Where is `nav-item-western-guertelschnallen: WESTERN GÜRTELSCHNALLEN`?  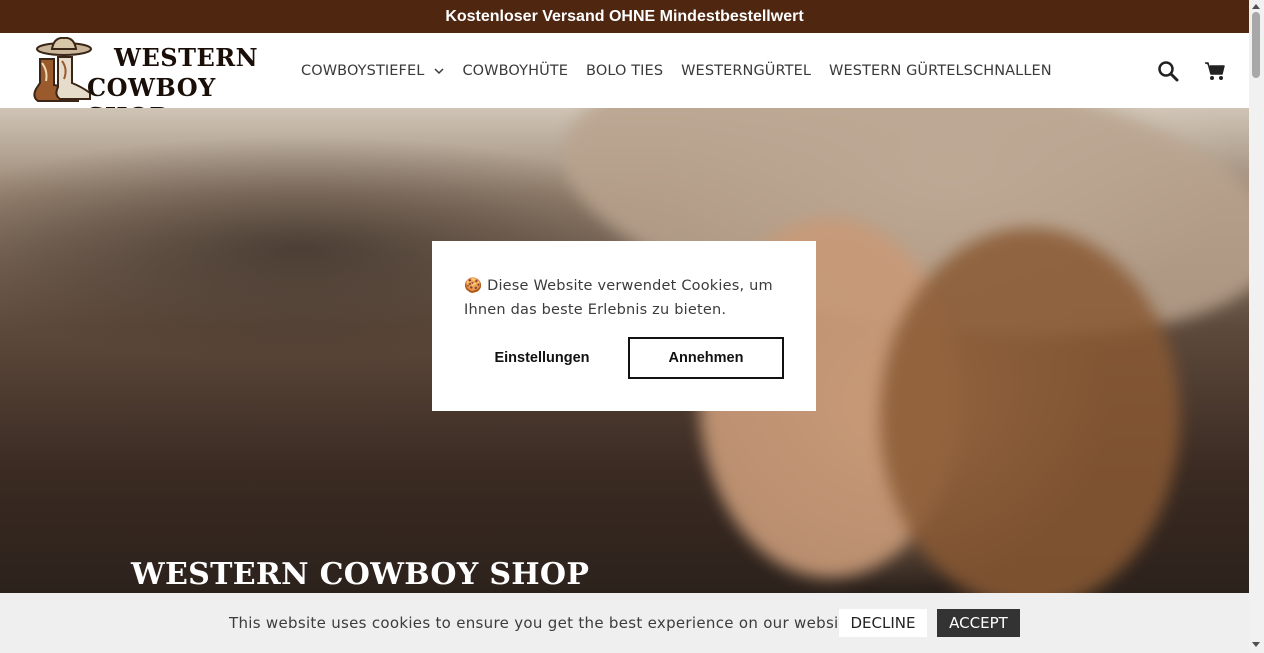 nav-item-western-guertelschnallen: WESTERN GÜRTELSCHNALLEN is located at coordinates (940, 71).